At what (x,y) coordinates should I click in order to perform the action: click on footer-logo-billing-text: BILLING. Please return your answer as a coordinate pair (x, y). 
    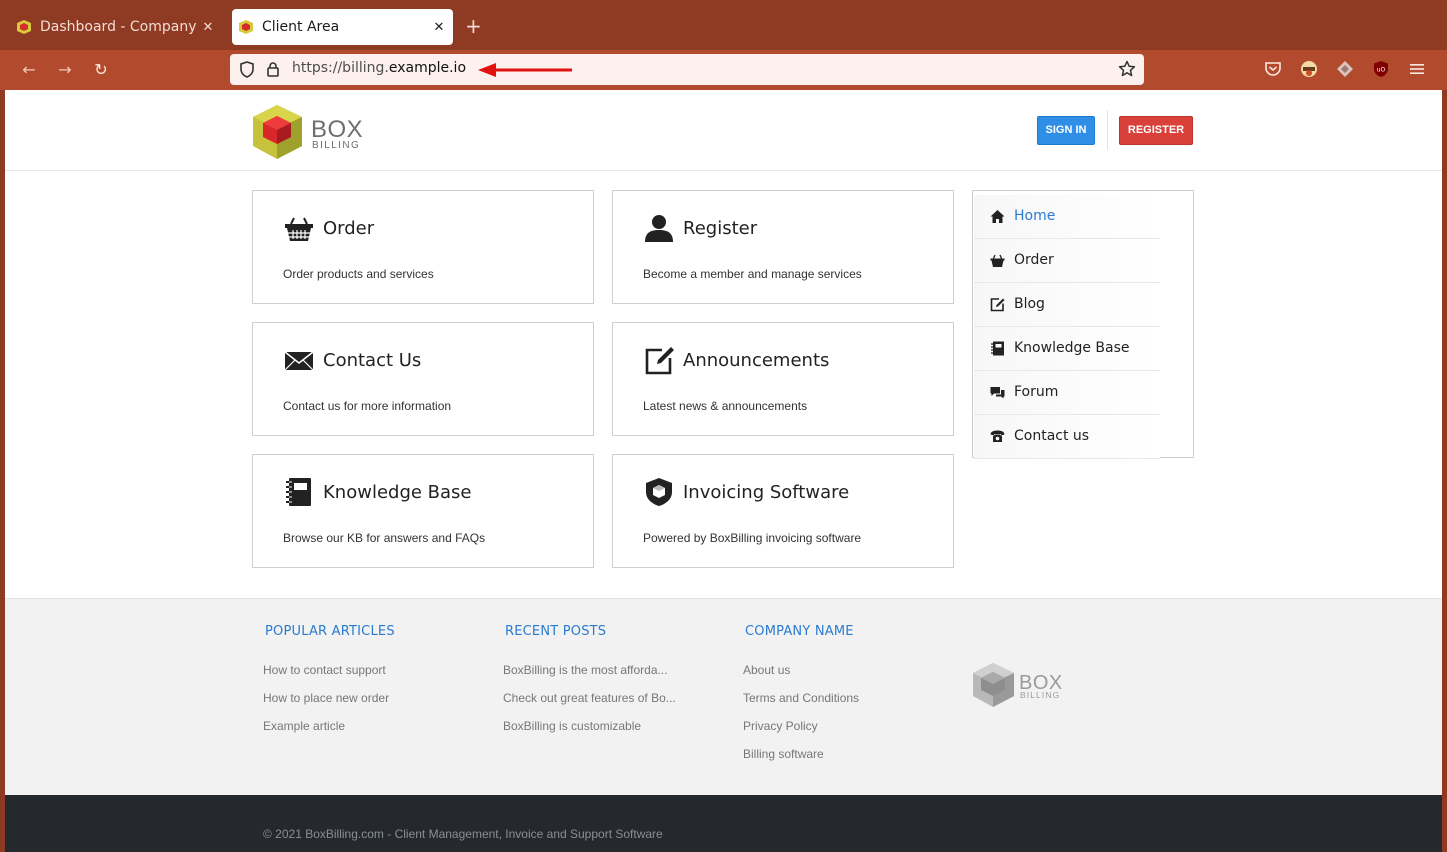
    Looking at the image, I should click on (1040, 695).